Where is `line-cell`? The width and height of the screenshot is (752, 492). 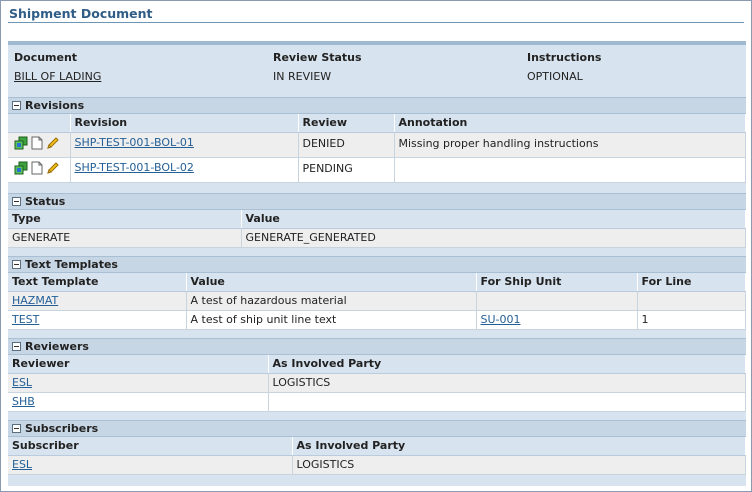 line-cell is located at coordinates (691, 301).